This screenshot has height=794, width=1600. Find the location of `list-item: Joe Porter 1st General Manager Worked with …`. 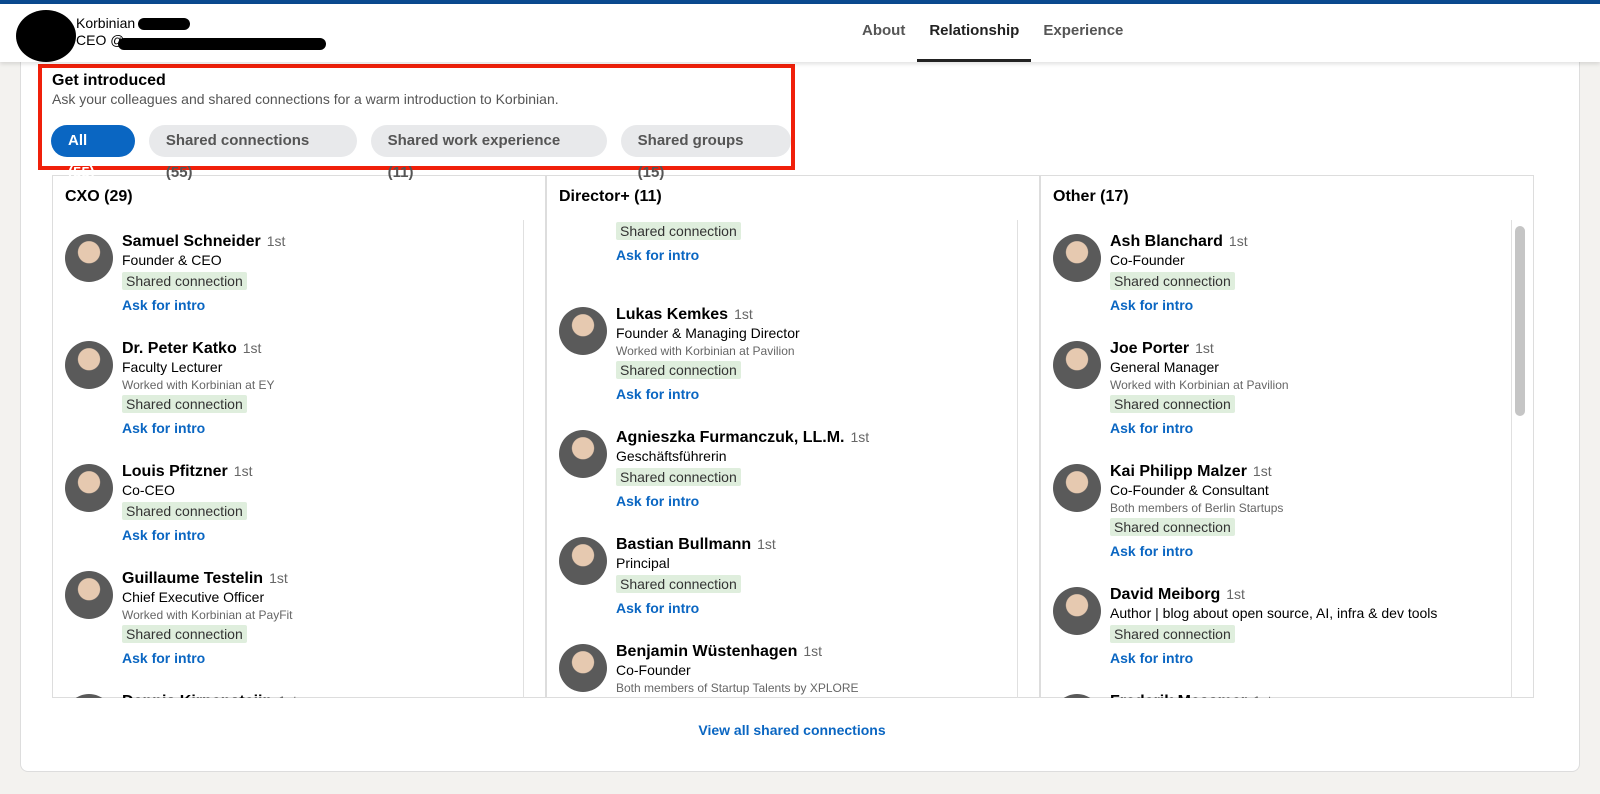

list-item: Joe Porter 1st General Manager Worked with … is located at coordinates (1276, 388).